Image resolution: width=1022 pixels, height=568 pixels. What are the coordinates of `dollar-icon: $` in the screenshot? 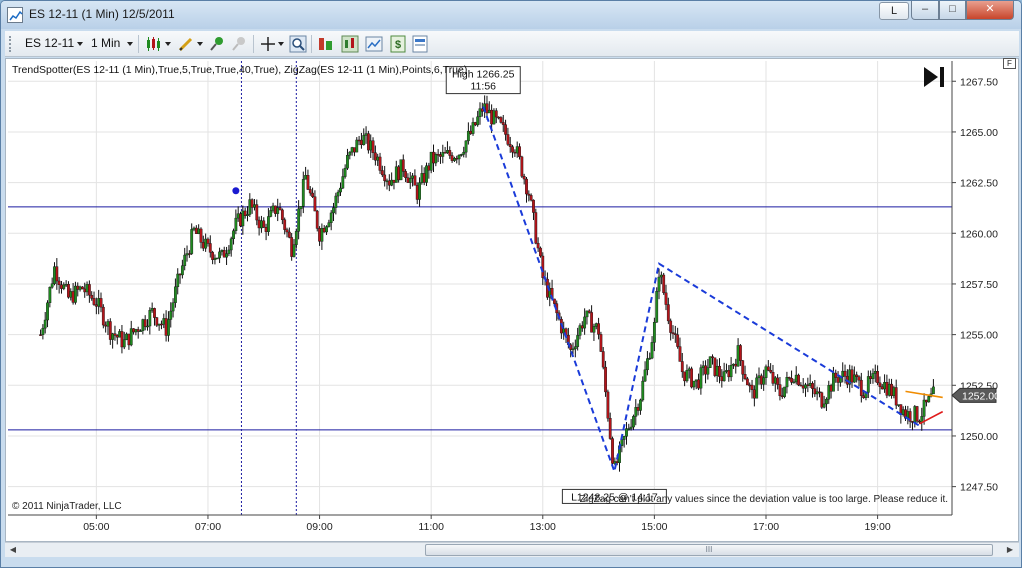 It's located at (398, 44).